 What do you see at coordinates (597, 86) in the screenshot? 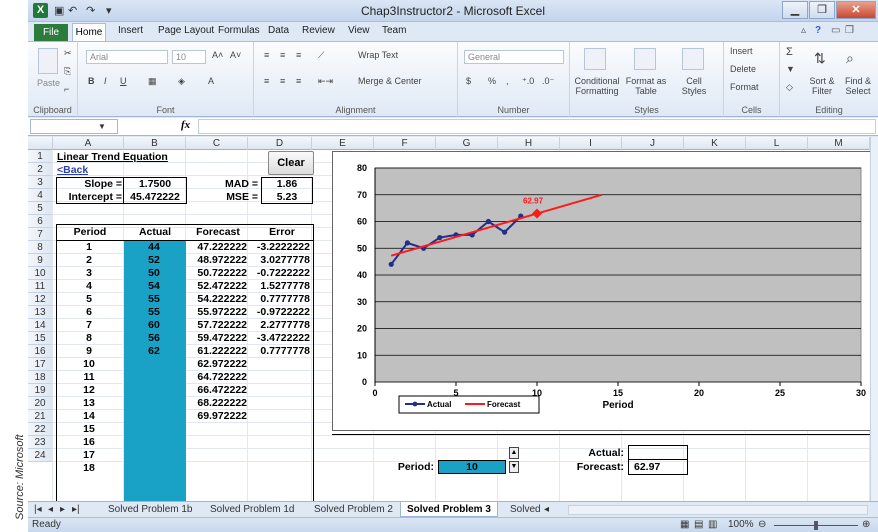
I see `conditional-formatting-button: Conditional Formatting` at bounding box center [597, 86].